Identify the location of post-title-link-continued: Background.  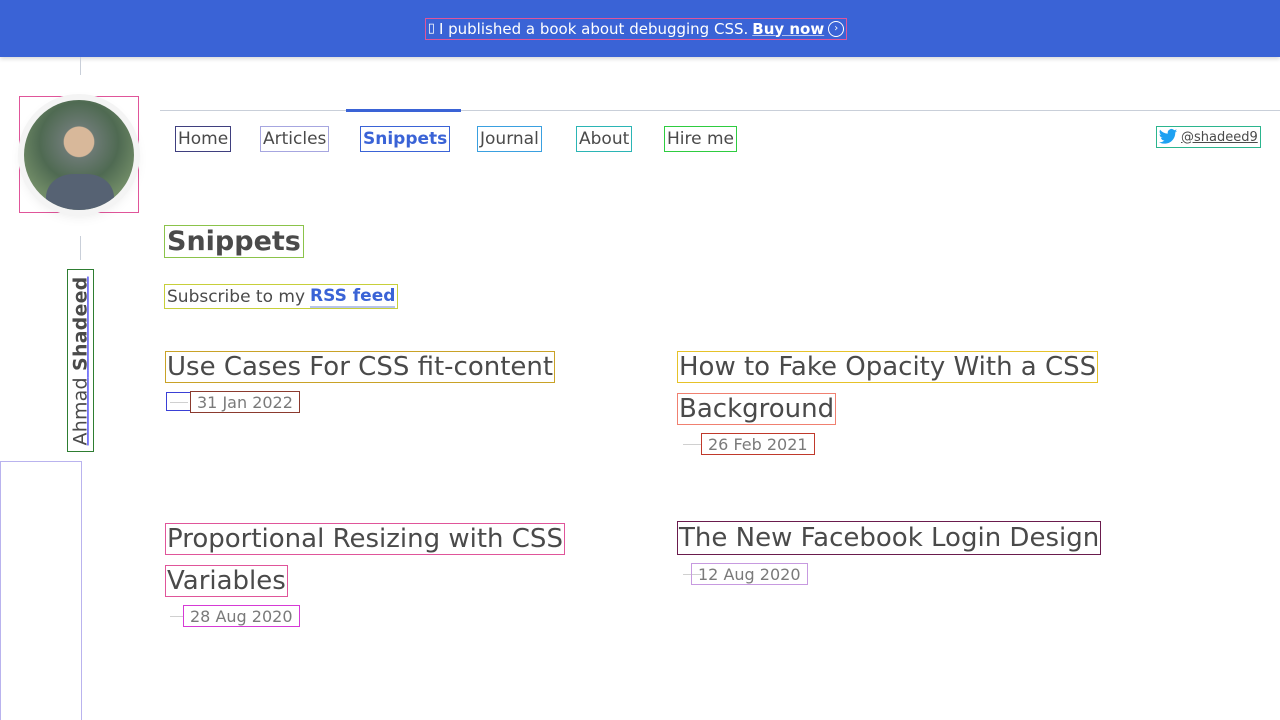
(757, 409).